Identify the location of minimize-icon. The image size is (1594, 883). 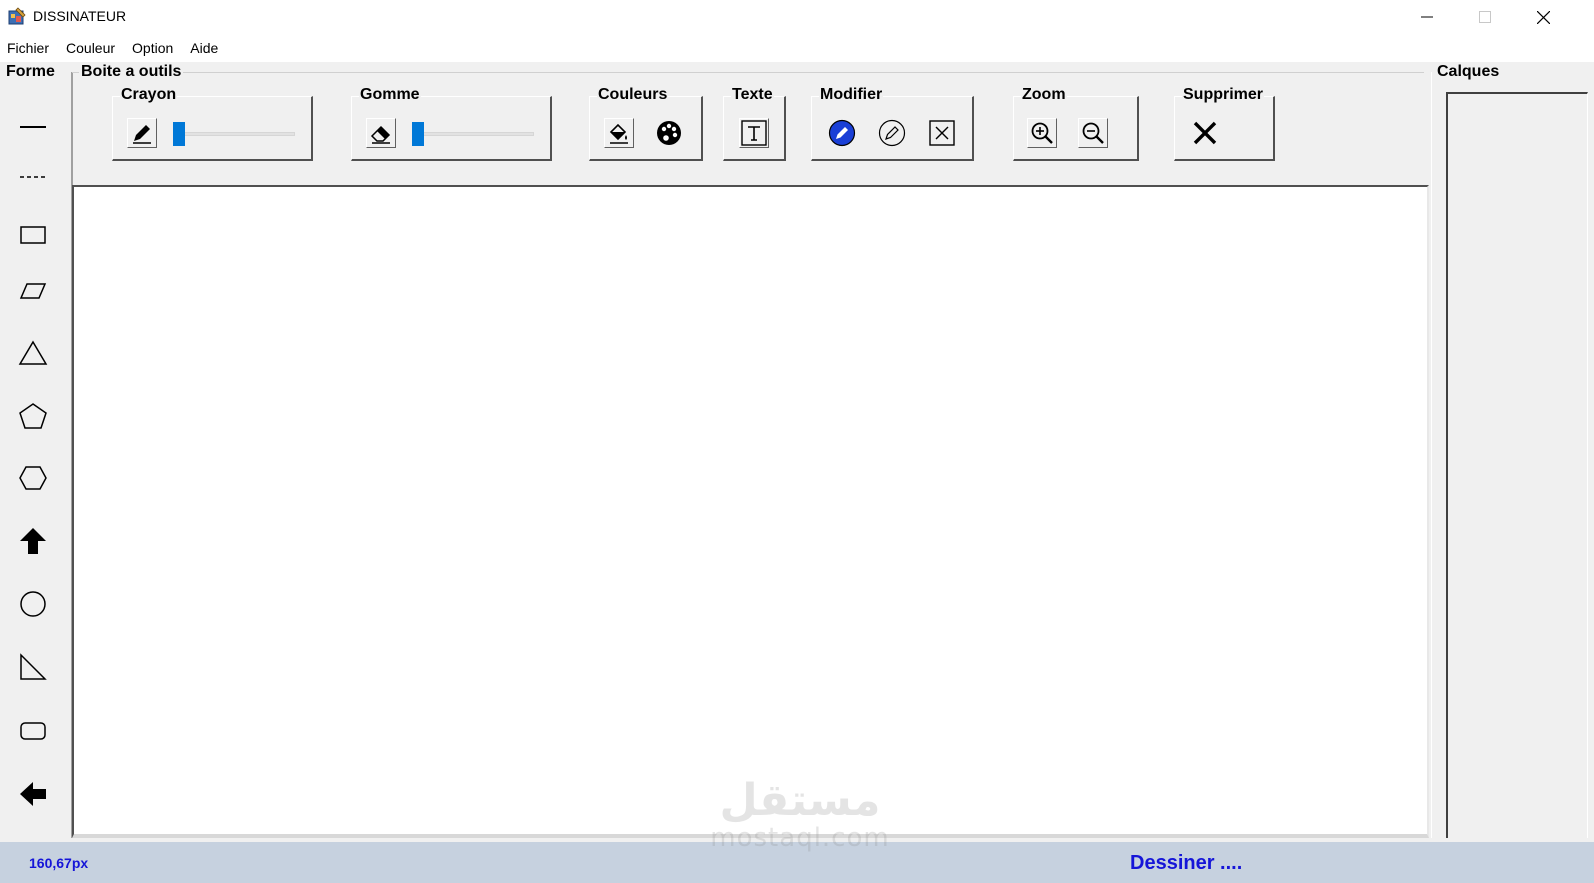
(1427, 17).